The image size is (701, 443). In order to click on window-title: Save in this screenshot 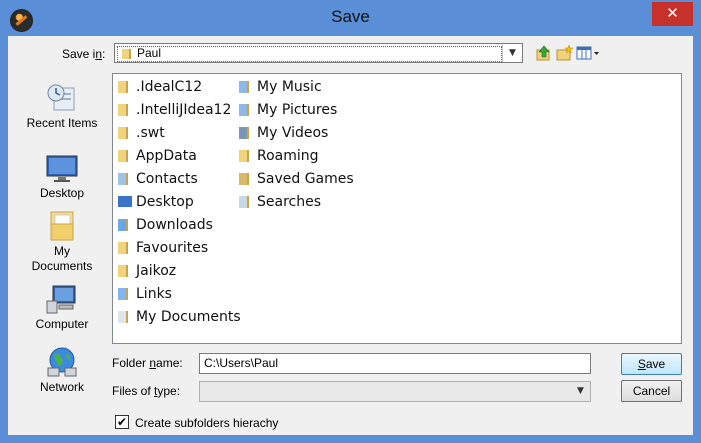, I will do `click(350, 16)`.